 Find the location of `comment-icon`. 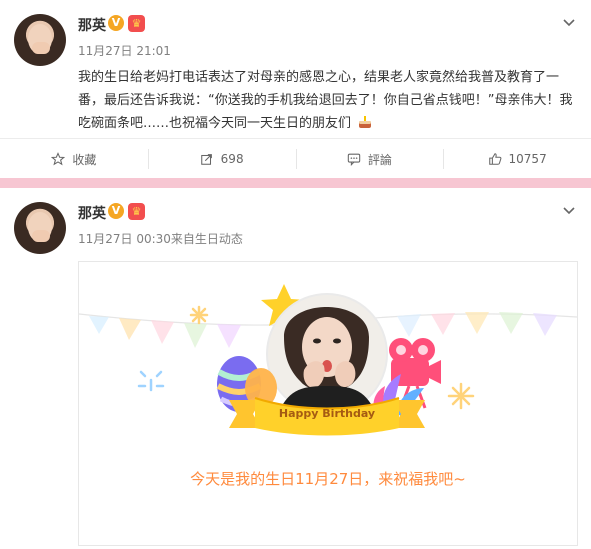

comment-icon is located at coordinates (354, 159).